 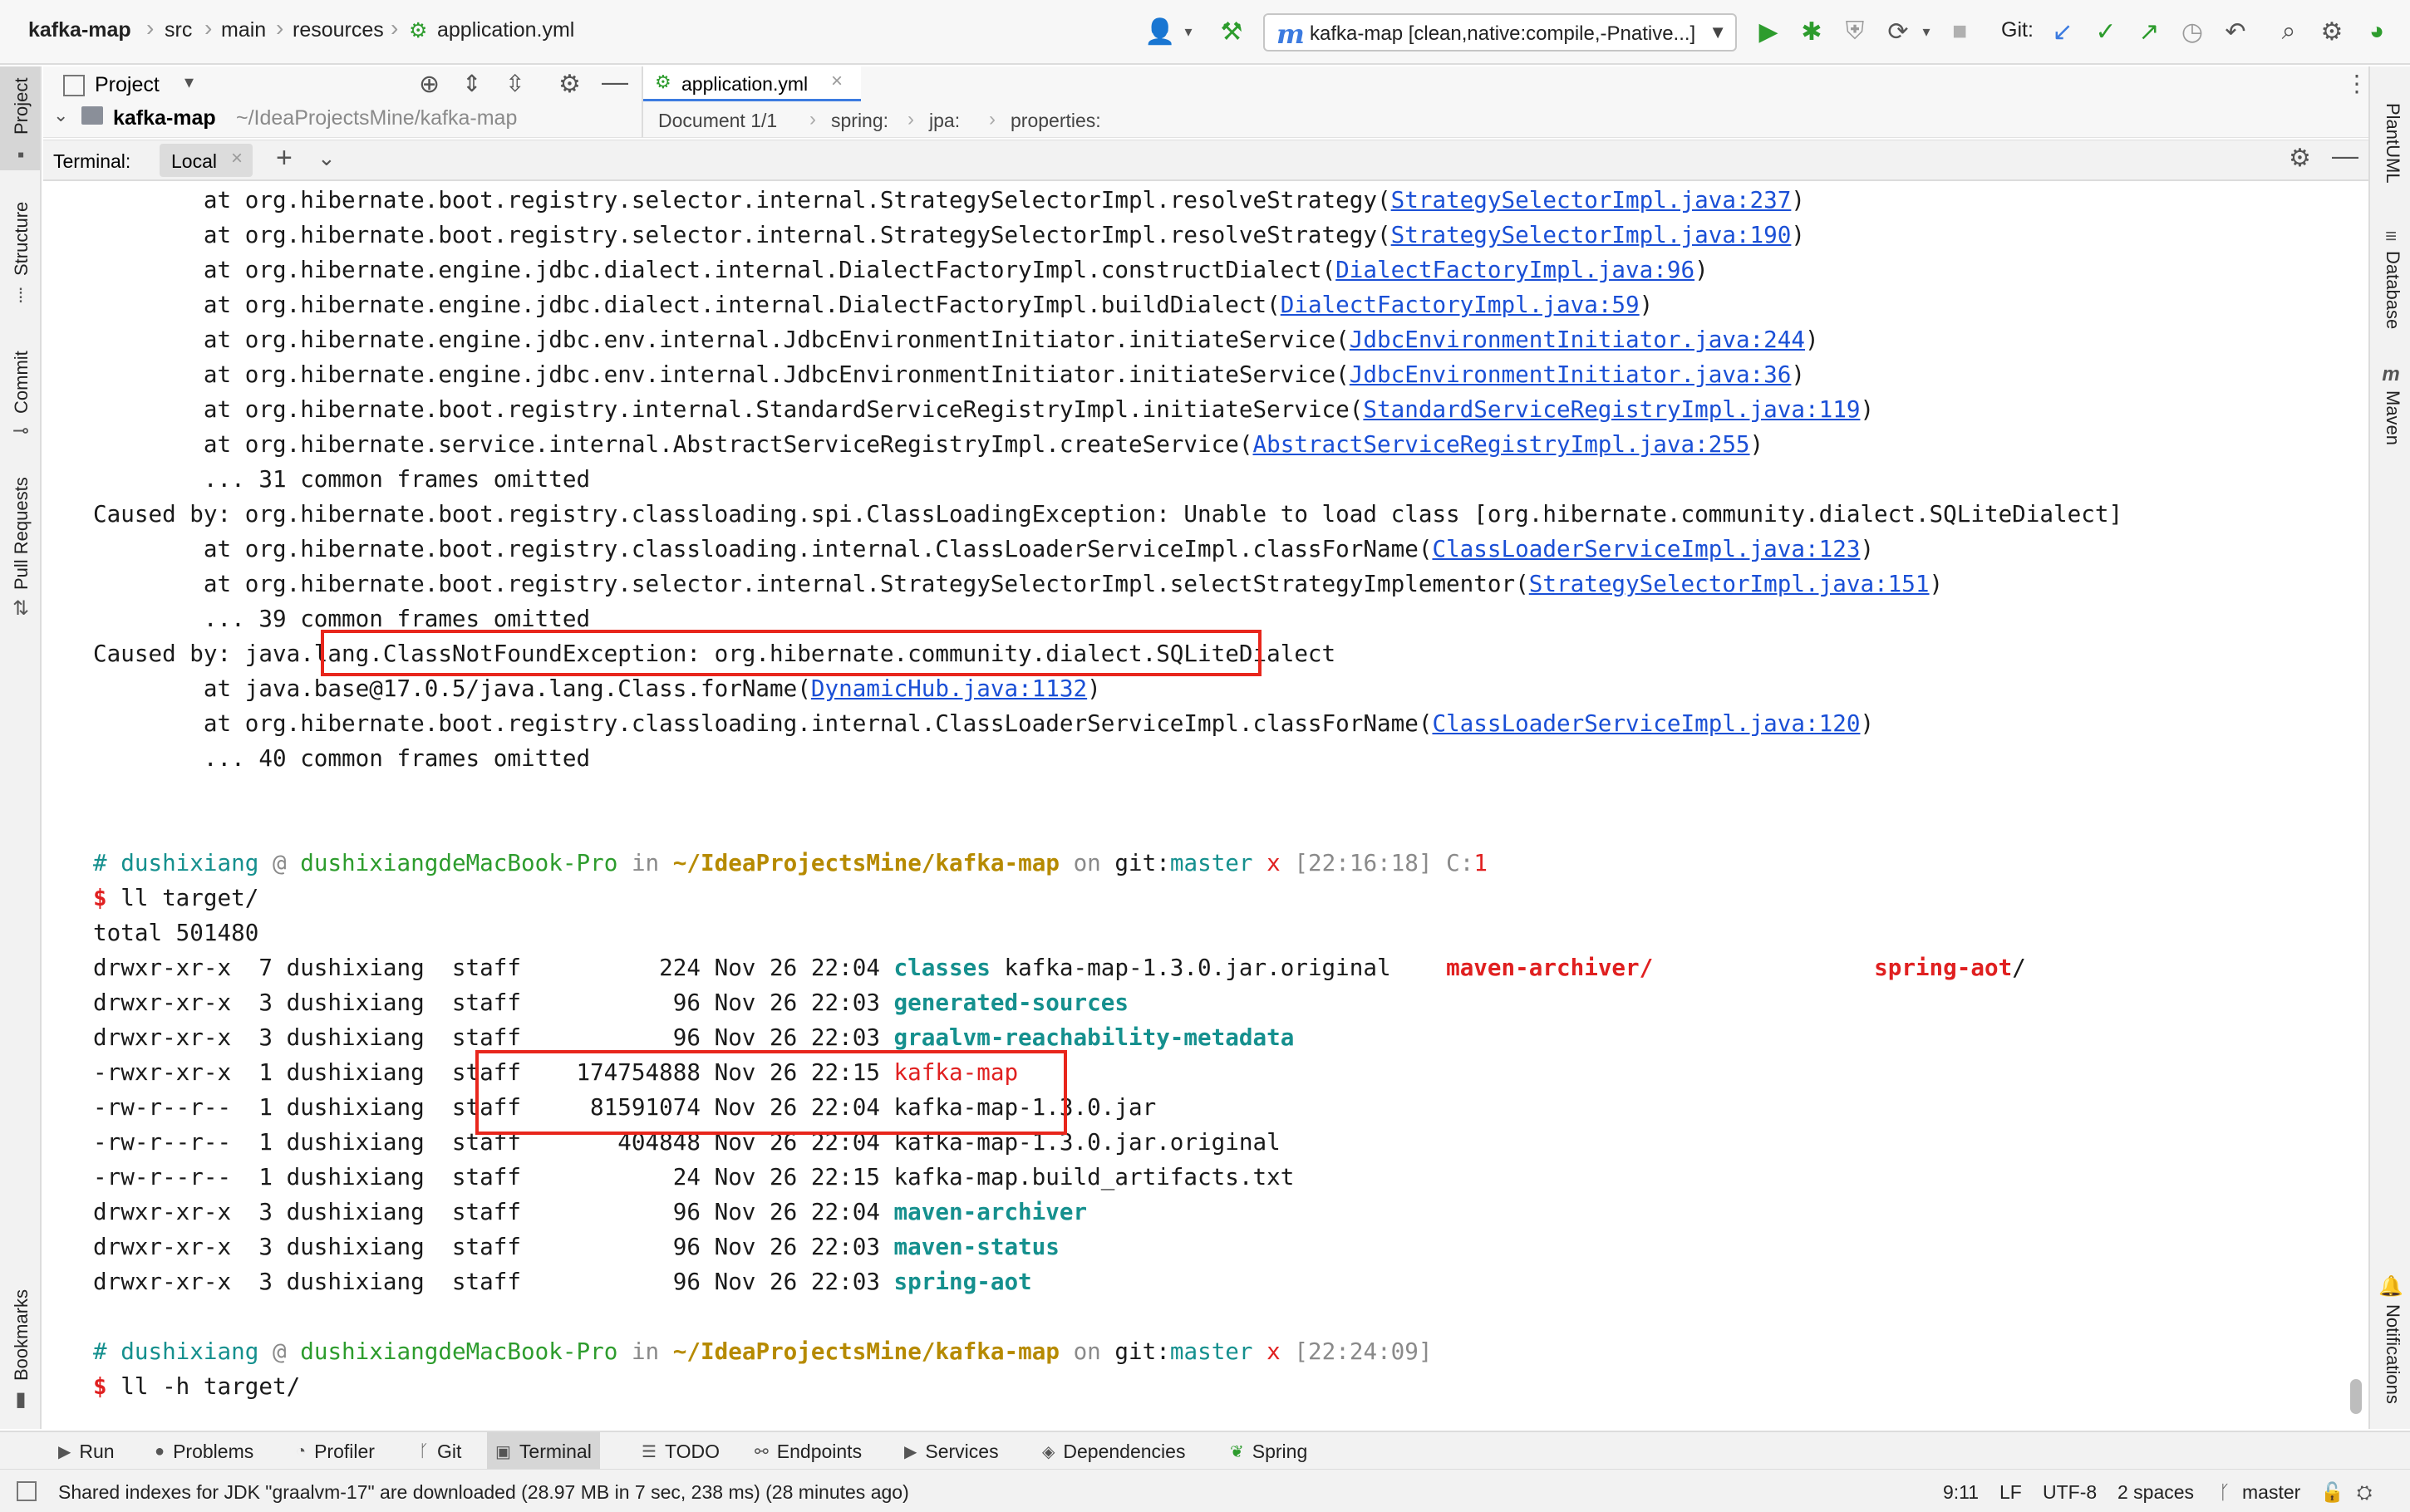 I want to click on toggle-tool-windows-icon, so click(x=27, y=1491).